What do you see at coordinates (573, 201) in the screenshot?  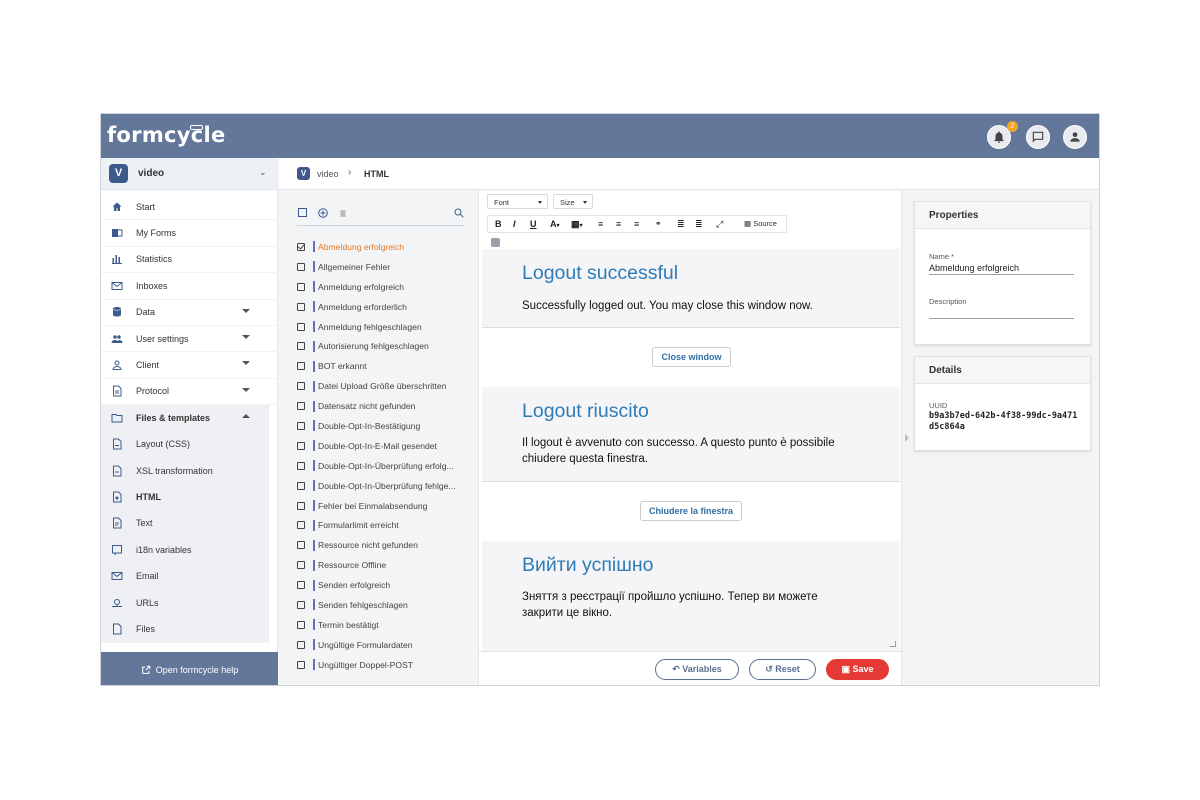 I see `size-select: Size` at bounding box center [573, 201].